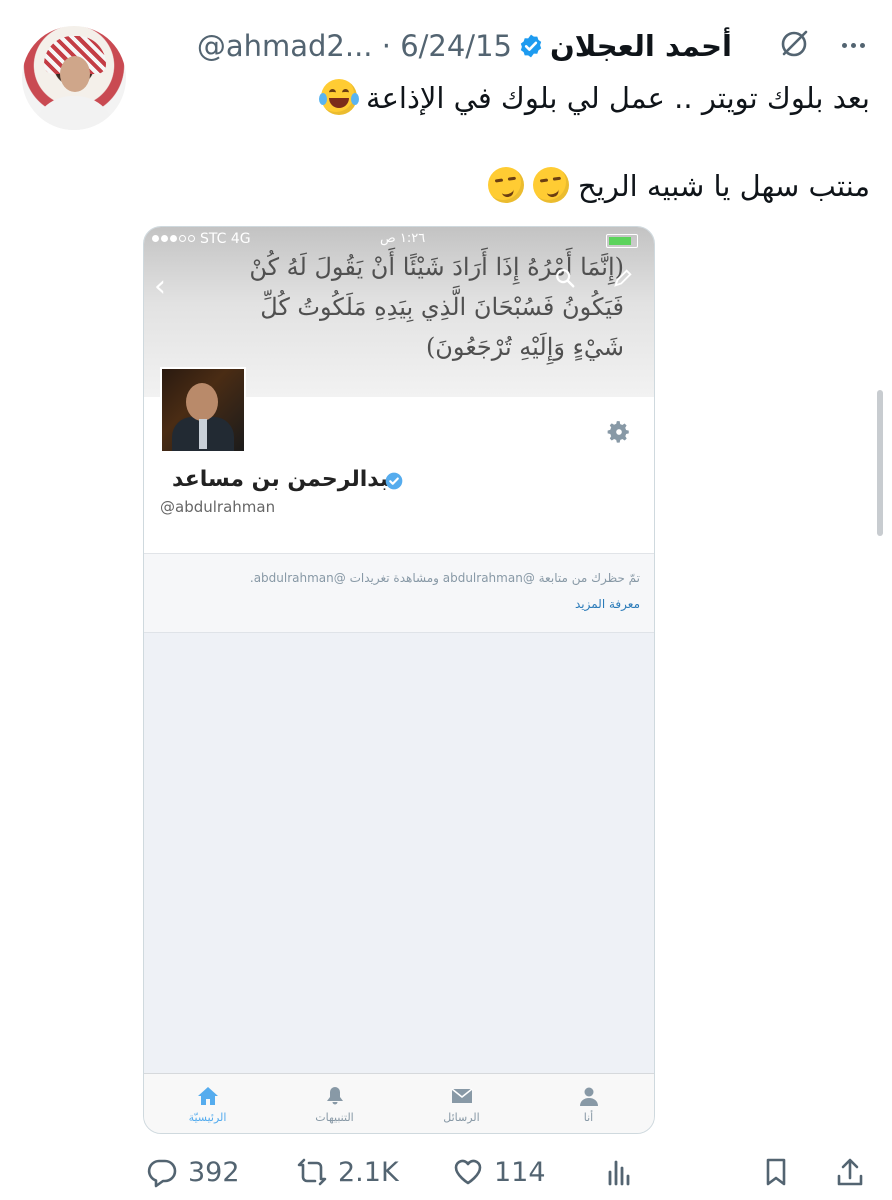 The height and width of the screenshot is (1200, 892). I want to click on bell-icon, so click(334, 1095).